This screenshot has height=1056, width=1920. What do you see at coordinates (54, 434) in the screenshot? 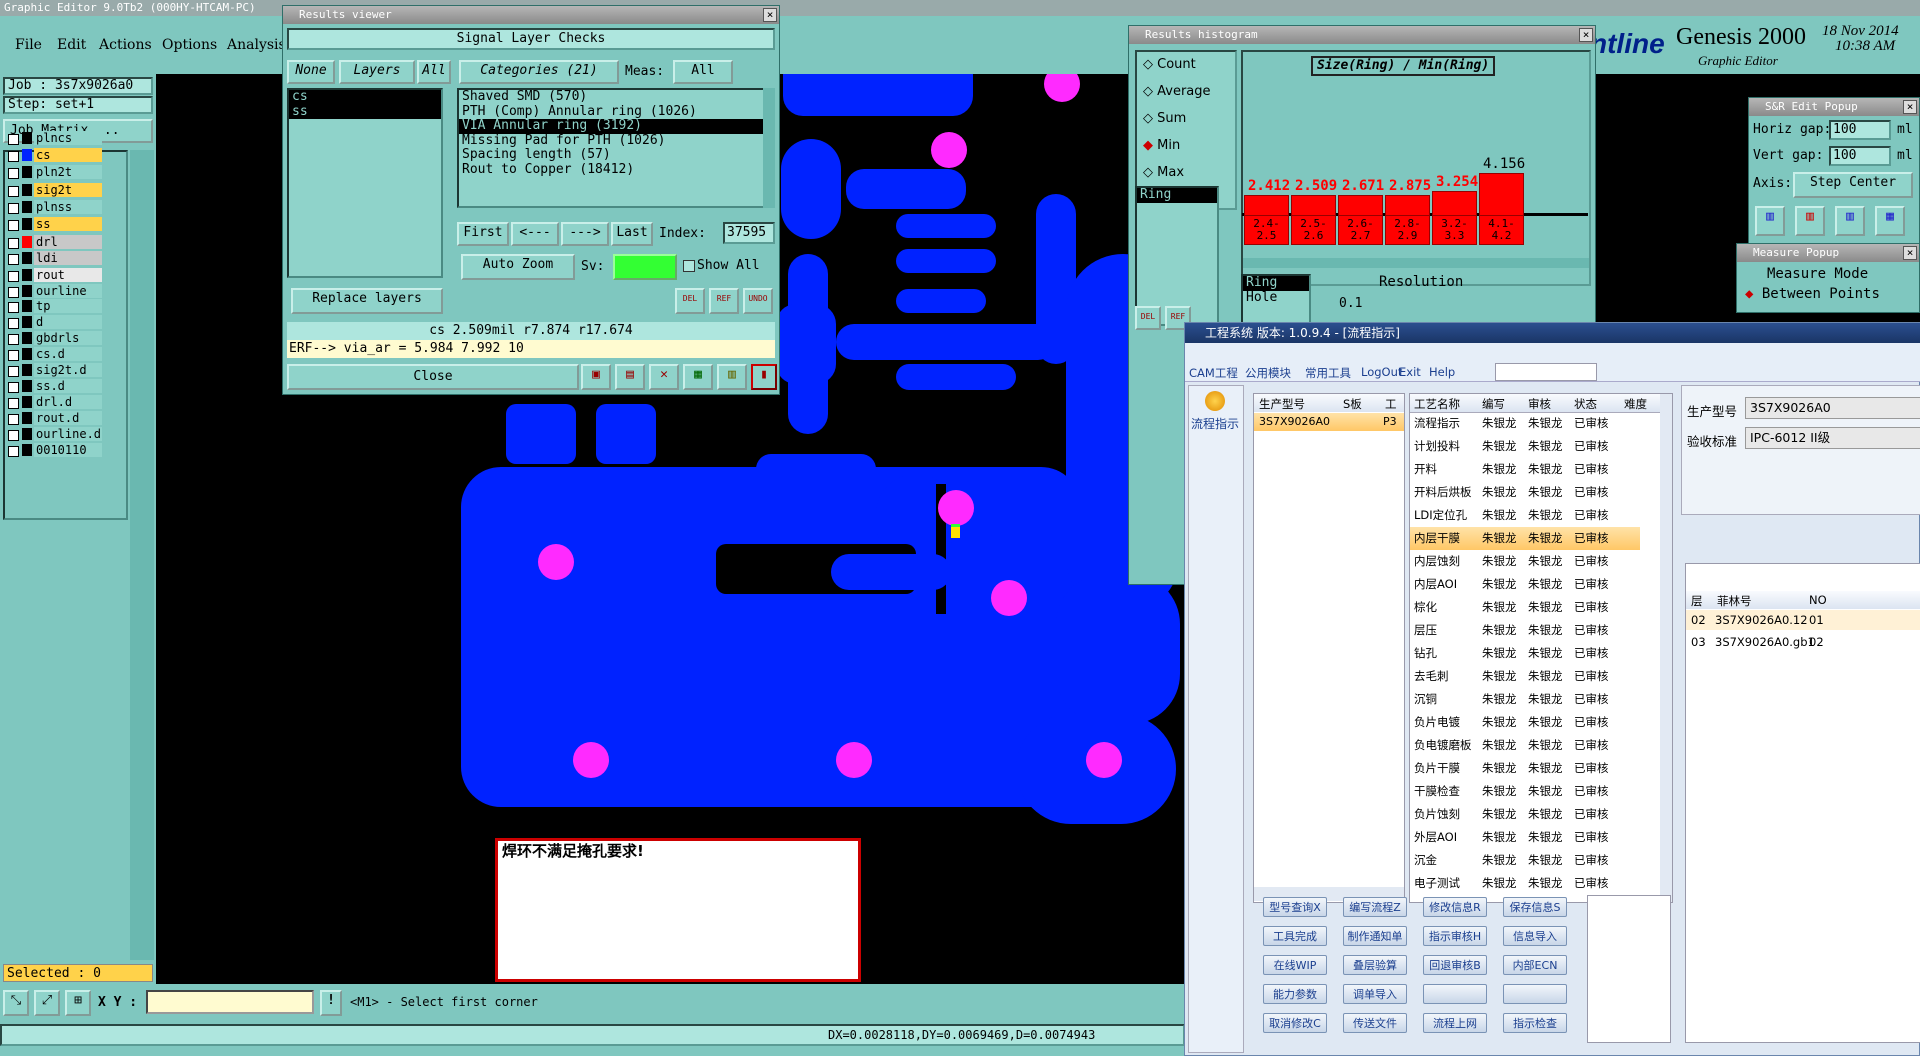
I see `layer-row-ourline.d: ourline.d` at bounding box center [54, 434].